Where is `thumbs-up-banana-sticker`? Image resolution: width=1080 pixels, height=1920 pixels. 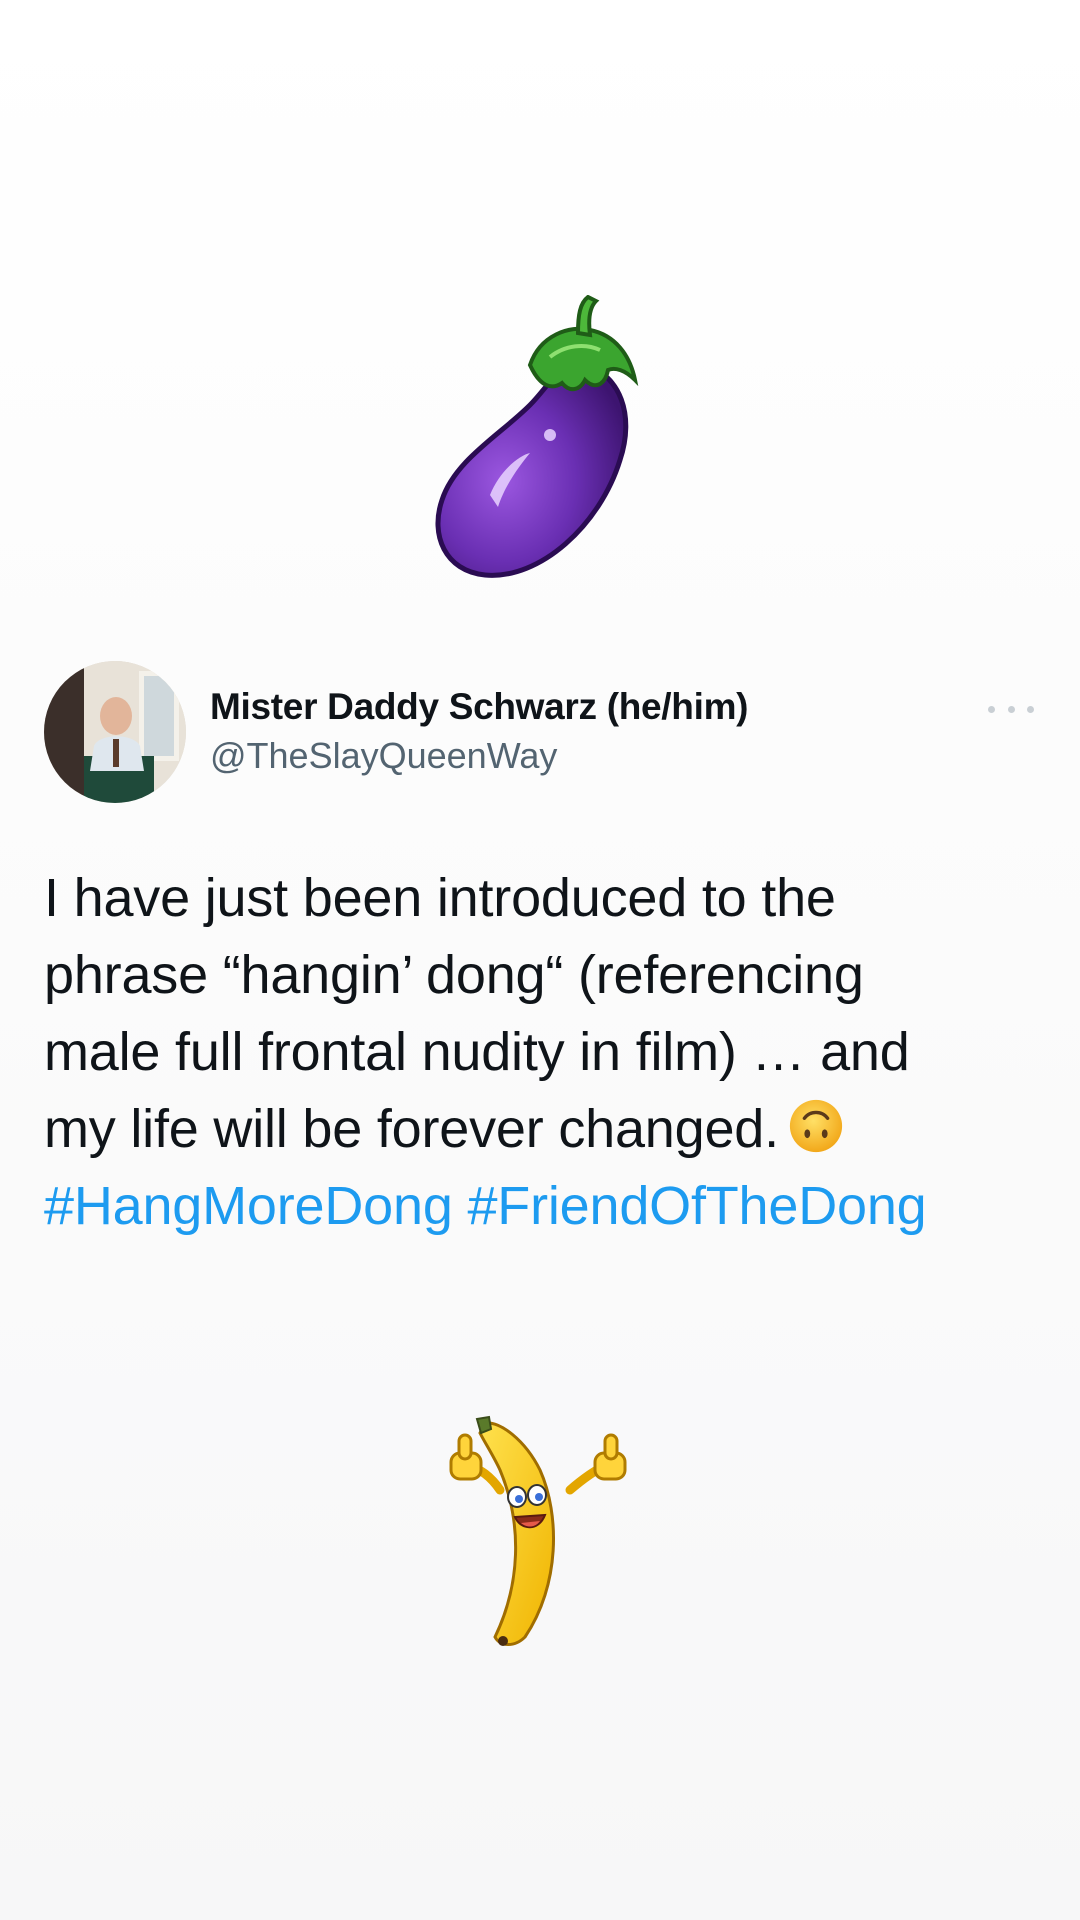 thumbs-up-banana-sticker is located at coordinates (537, 1535).